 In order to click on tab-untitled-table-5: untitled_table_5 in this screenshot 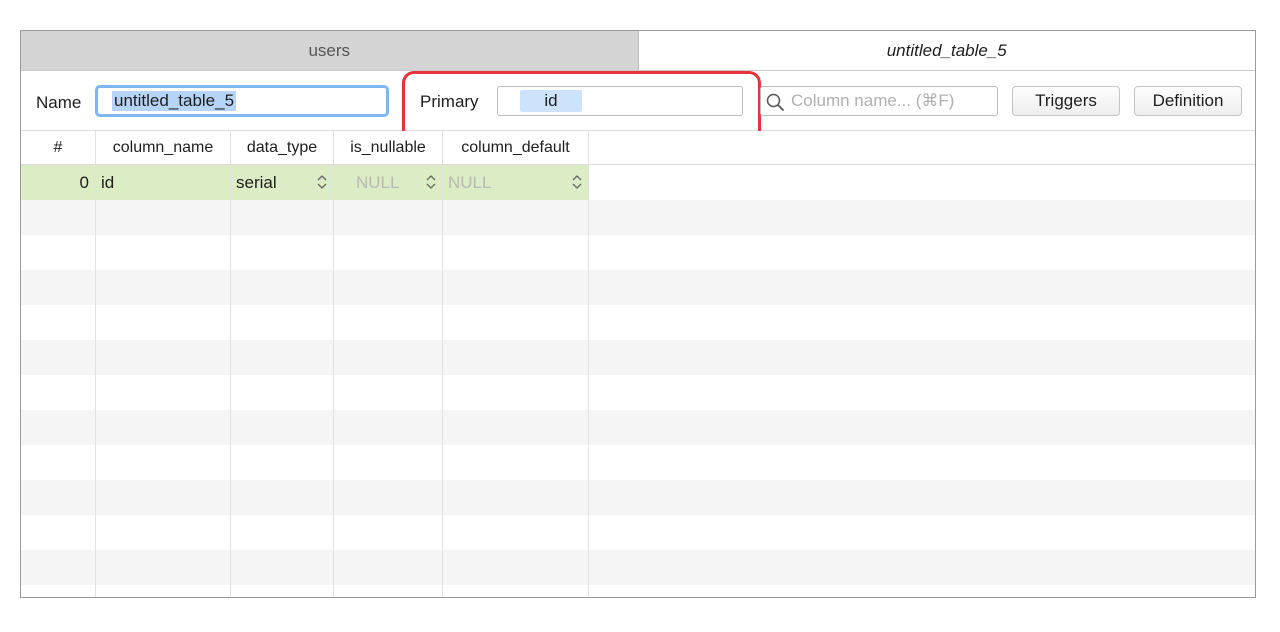, I will do `click(946, 50)`.